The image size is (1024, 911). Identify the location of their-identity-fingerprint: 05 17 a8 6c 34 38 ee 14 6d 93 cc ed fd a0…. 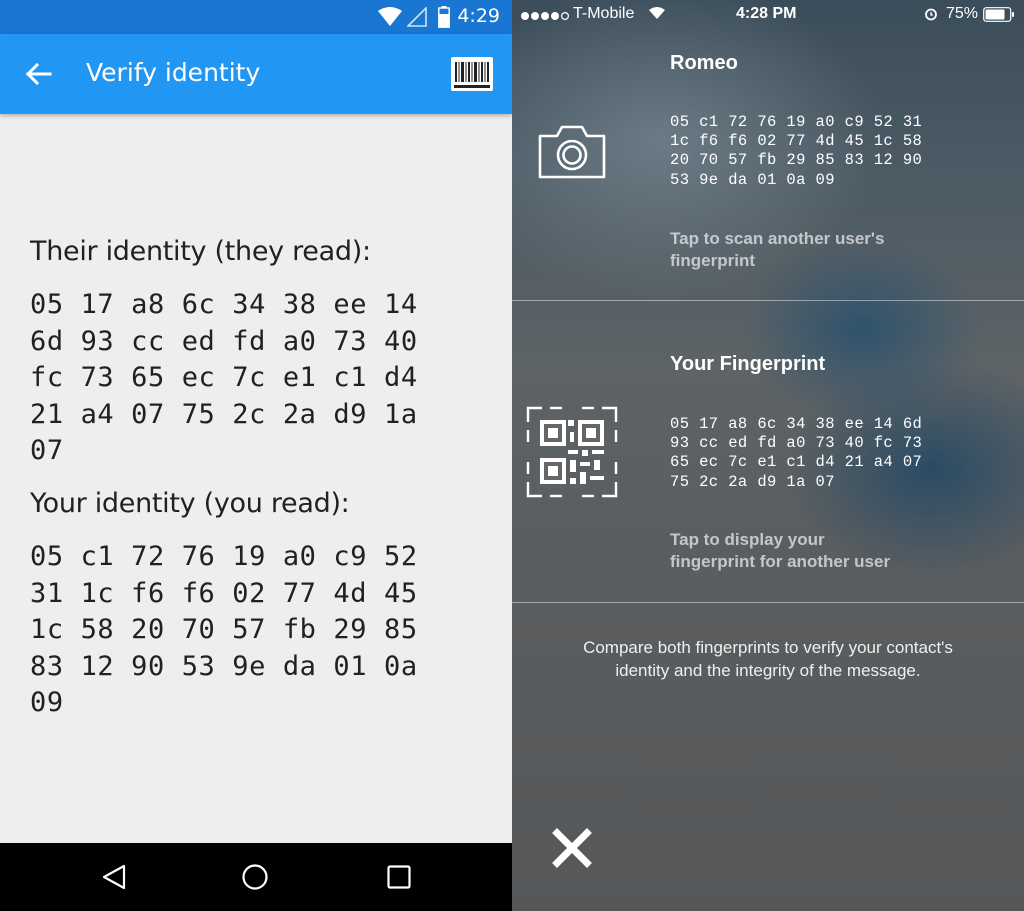
(265, 378).